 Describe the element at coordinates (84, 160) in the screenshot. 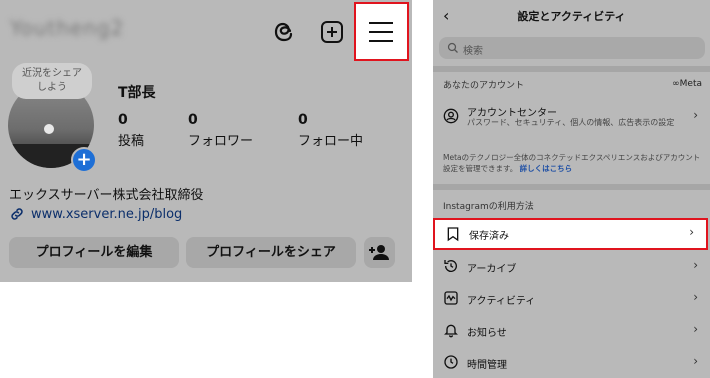

I see `add-story-button: +` at that location.